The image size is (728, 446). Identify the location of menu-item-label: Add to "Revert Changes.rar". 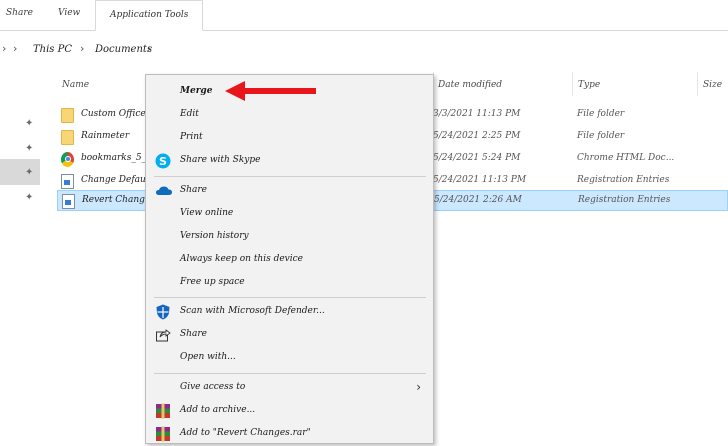
(245, 433).